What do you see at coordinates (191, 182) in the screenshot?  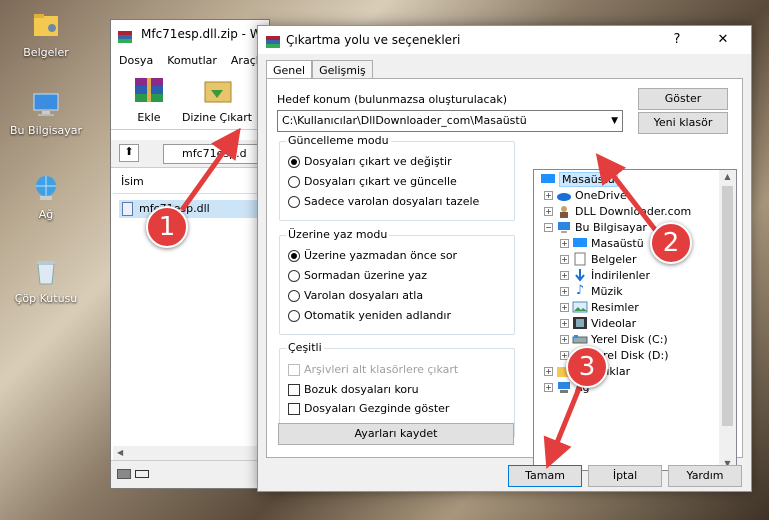 I see `column-header-name: İsim` at bounding box center [191, 182].